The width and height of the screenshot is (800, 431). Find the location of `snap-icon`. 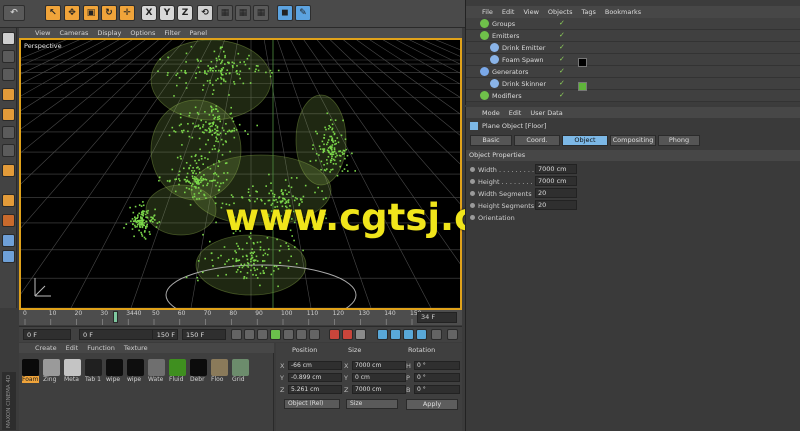

snap-icon is located at coordinates (8, 220).